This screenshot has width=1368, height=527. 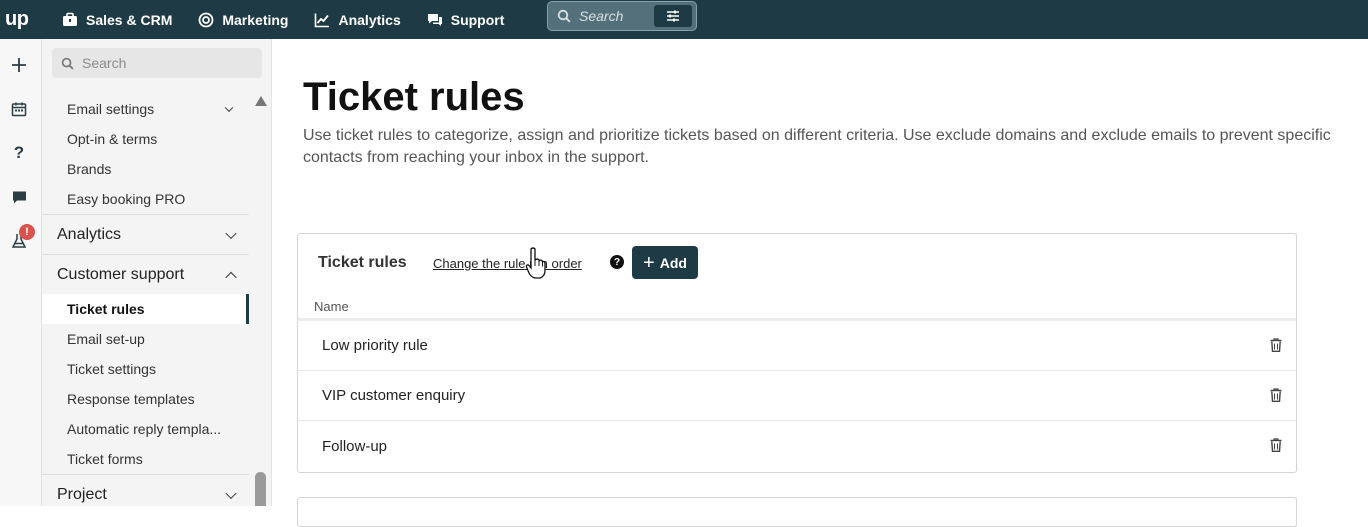 What do you see at coordinates (111, 109) in the screenshot?
I see `sidebar-item-label: Email settings` at bounding box center [111, 109].